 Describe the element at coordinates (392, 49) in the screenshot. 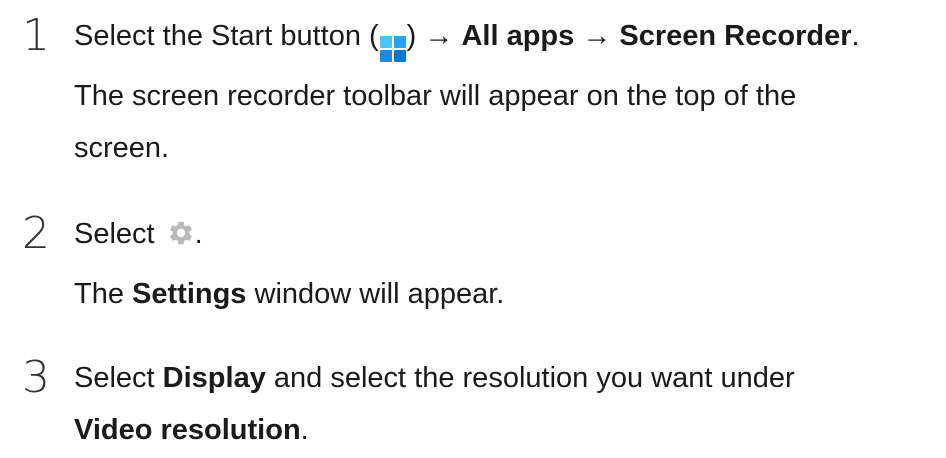

I see `windows-start-icon` at that location.